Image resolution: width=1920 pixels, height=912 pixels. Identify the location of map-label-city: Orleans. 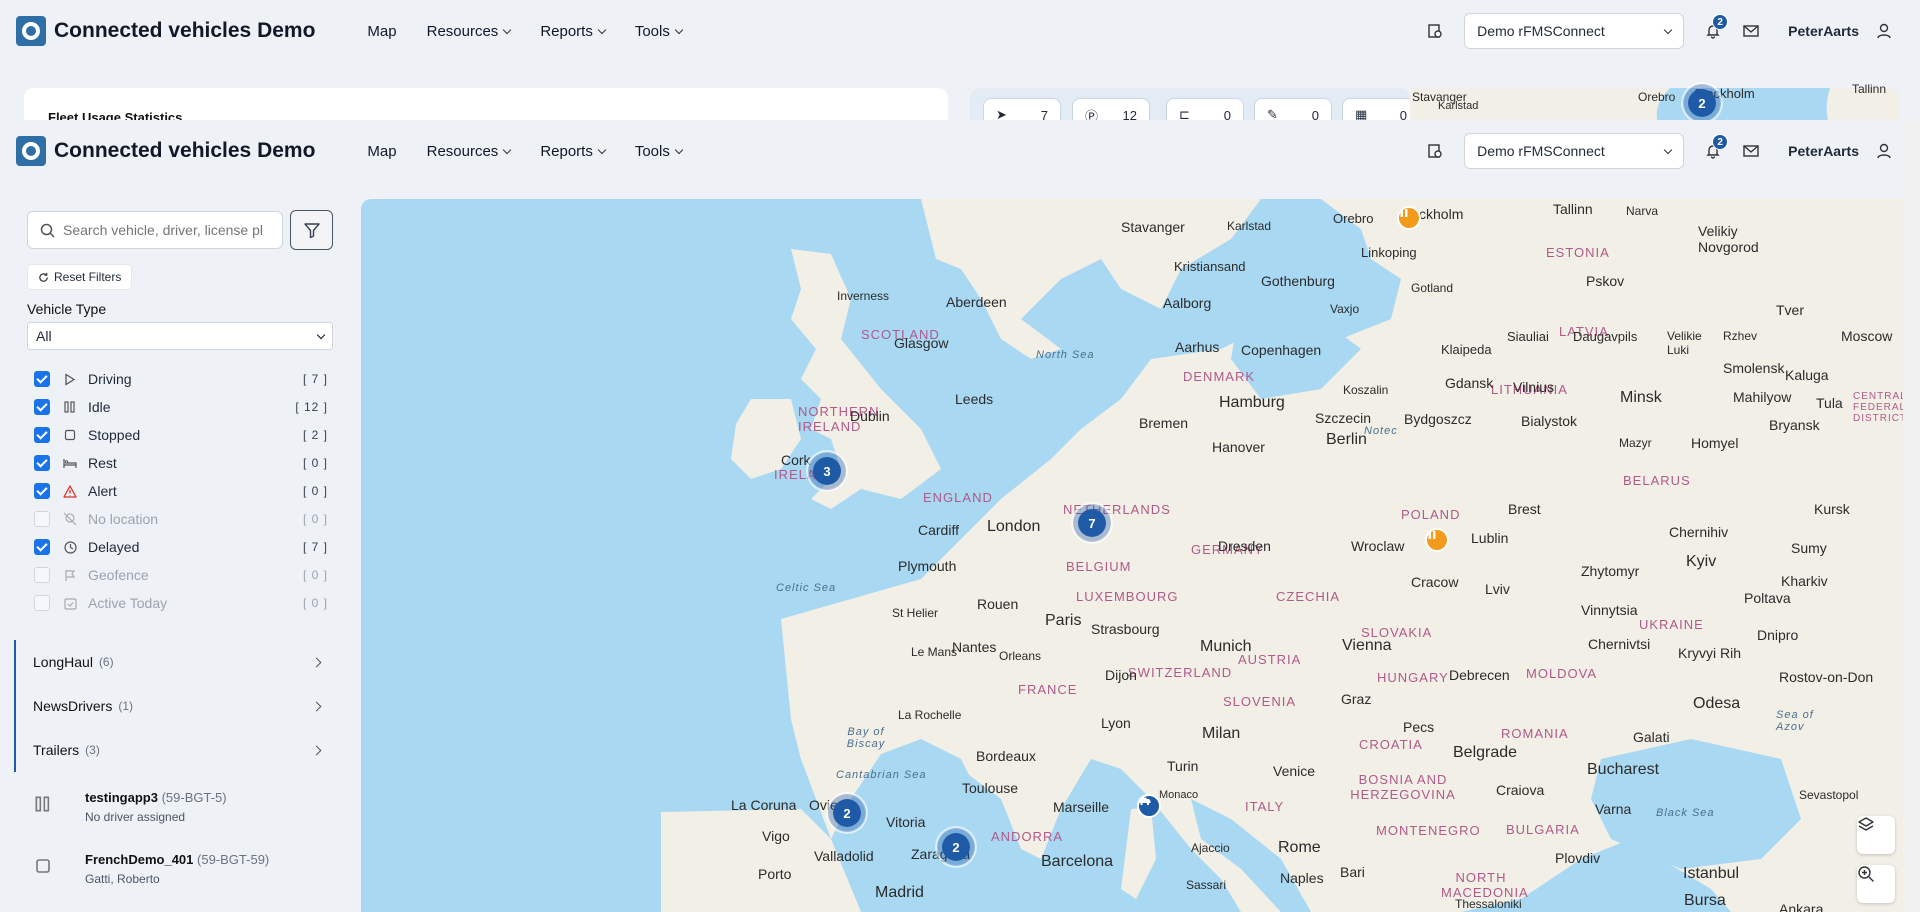
(1020, 656).